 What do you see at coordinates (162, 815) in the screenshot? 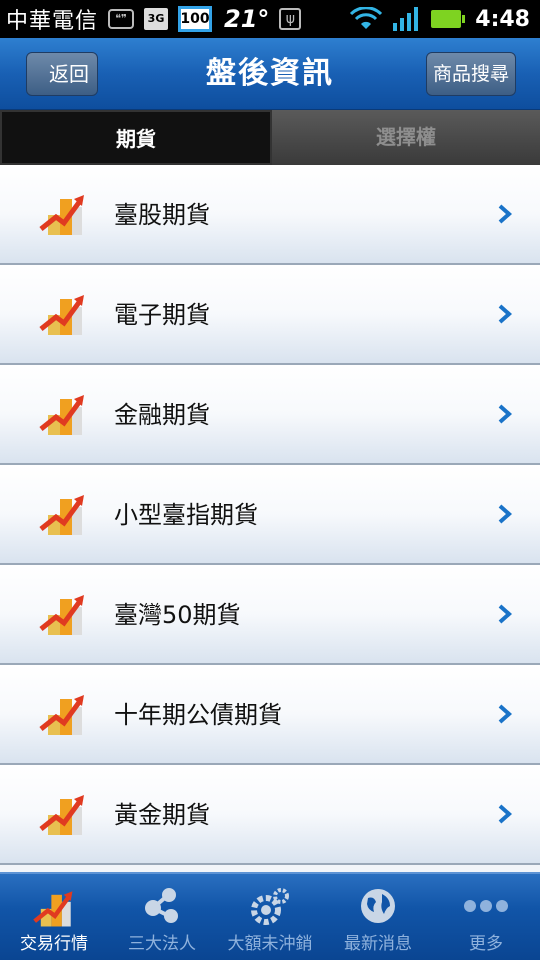
I see `list-item-label: 黃金期貨` at bounding box center [162, 815].